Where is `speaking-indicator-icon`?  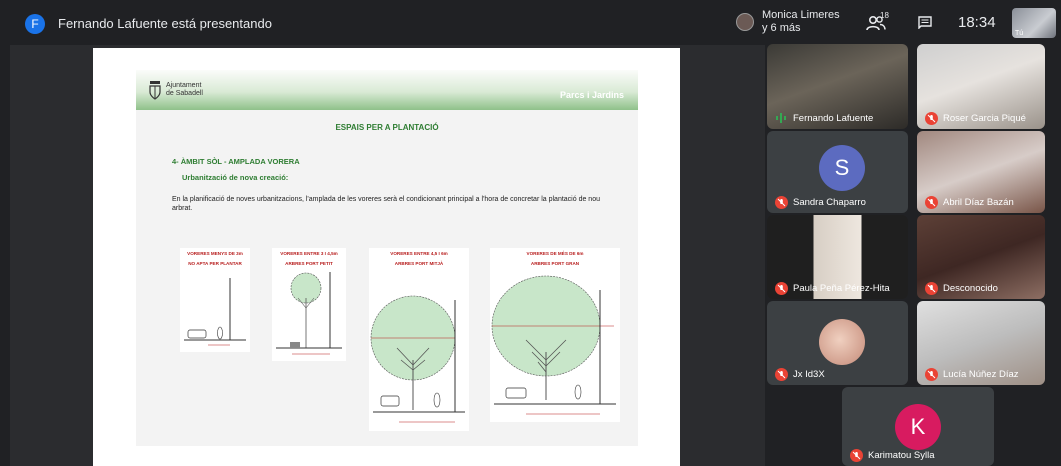
speaking-indicator-icon is located at coordinates (781, 118).